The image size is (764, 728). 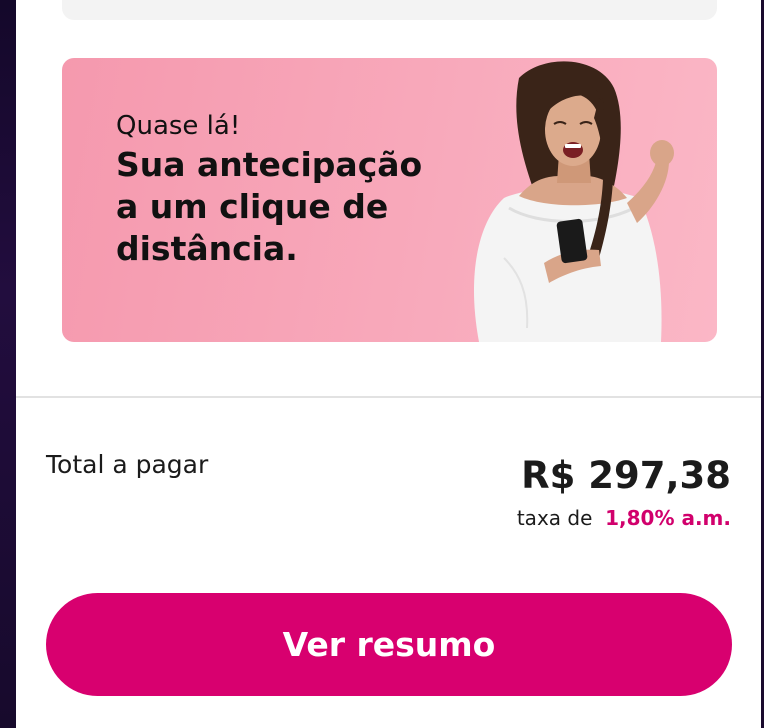 I want to click on rate-row: taxa de 1,80% a.m., so click(x=624, y=518).